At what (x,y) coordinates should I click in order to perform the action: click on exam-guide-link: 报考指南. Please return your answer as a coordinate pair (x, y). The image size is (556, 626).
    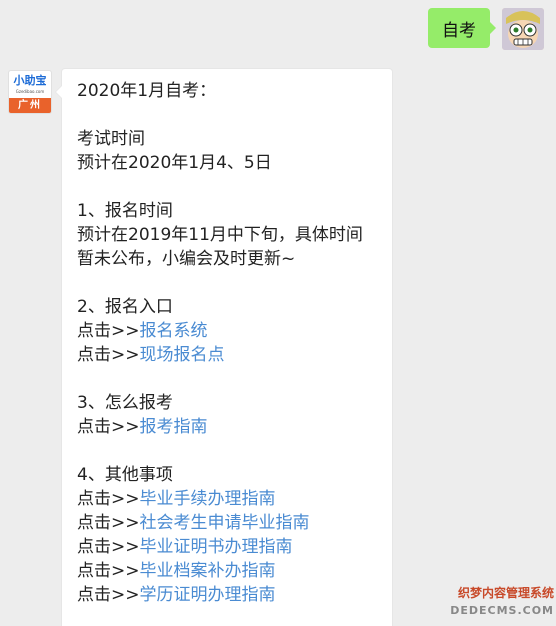
    Looking at the image, I should click on (174, 427).